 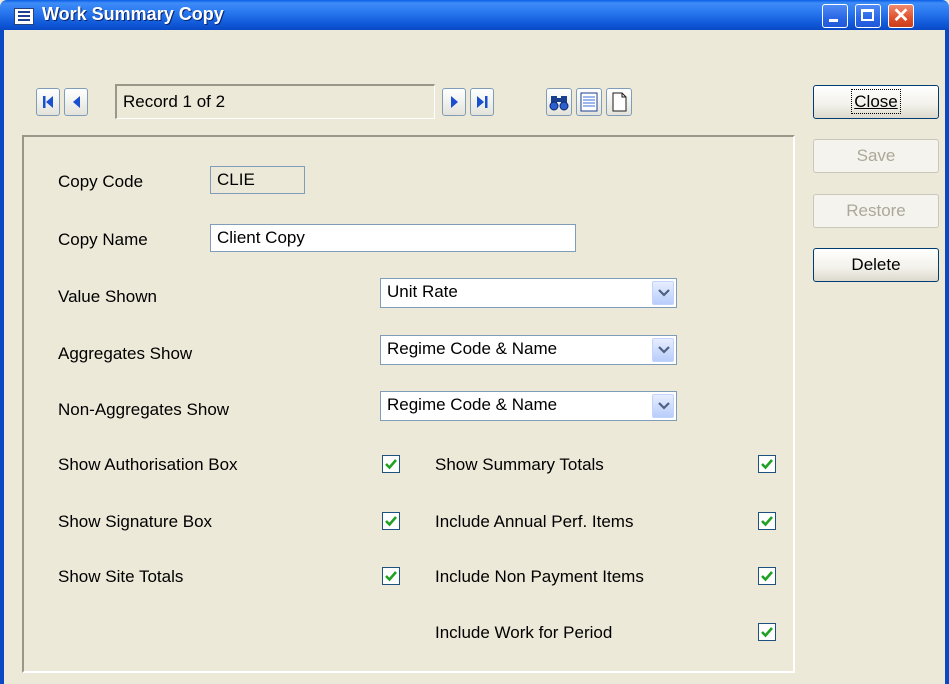 I want to click on new-record-button, so click(x=619, y=102).